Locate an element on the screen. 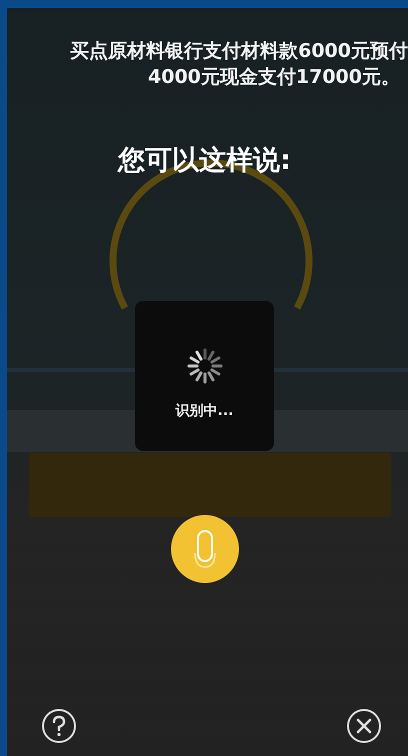  close-button is located at coordinates (364, 726).